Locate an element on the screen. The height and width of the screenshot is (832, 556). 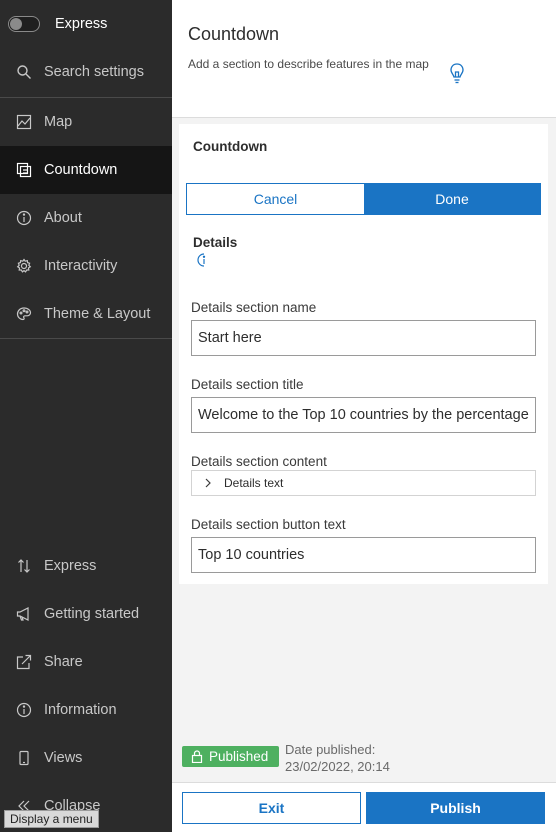
lock-icon is located at coordinates (197, 756).